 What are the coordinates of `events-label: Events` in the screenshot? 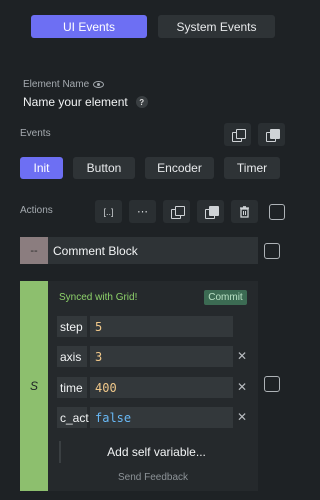 It's located at (35, 133).